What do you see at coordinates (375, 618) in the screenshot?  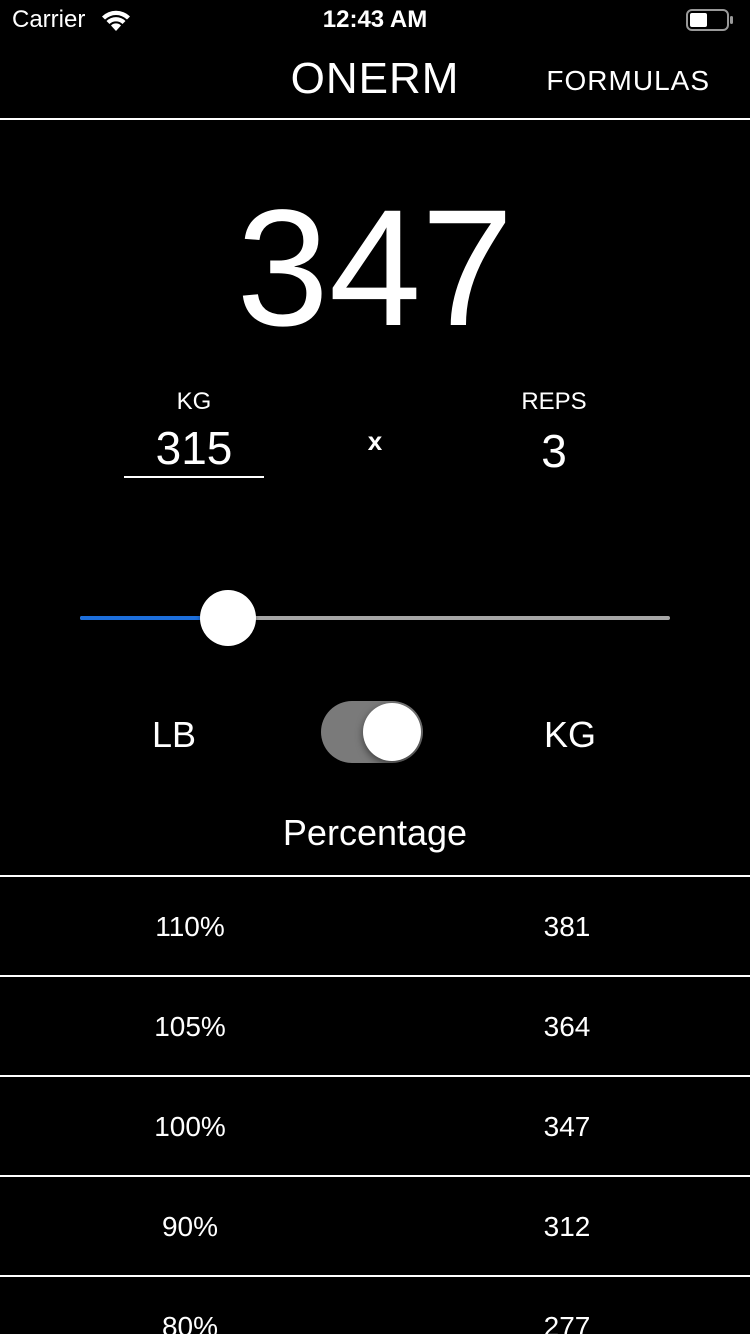 I see `reps-slider` at bounding box center [375, 618].